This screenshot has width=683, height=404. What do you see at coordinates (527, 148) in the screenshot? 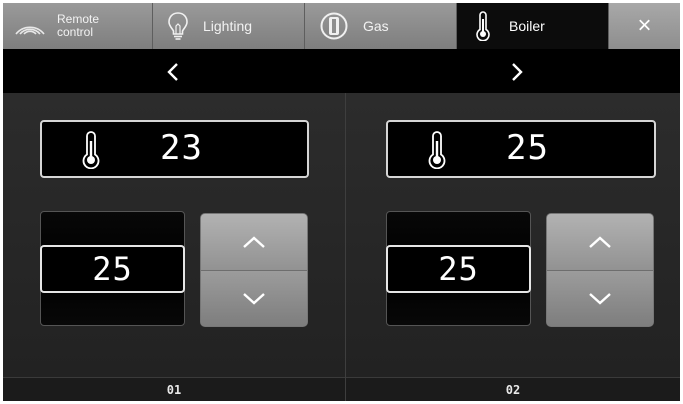
I see `current-temperature-value: 25` at bounding box center [527, 148].